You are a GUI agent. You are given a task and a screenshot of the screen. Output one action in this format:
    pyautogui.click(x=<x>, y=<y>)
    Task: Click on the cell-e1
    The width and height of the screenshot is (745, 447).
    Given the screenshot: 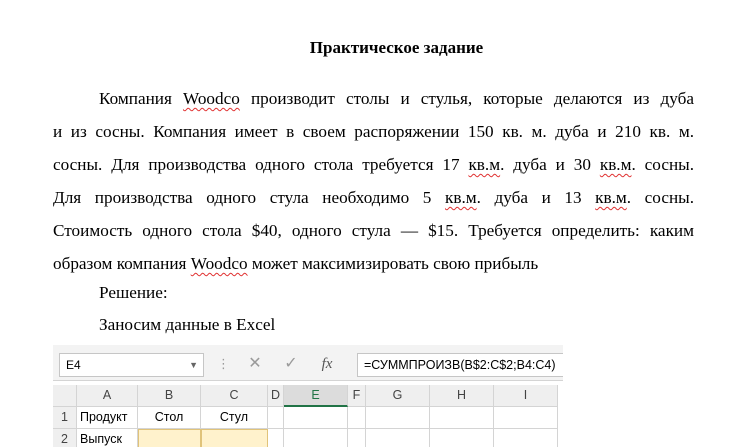 What is the action you would take?
    pyautogui.click(x=316, y=418)
    